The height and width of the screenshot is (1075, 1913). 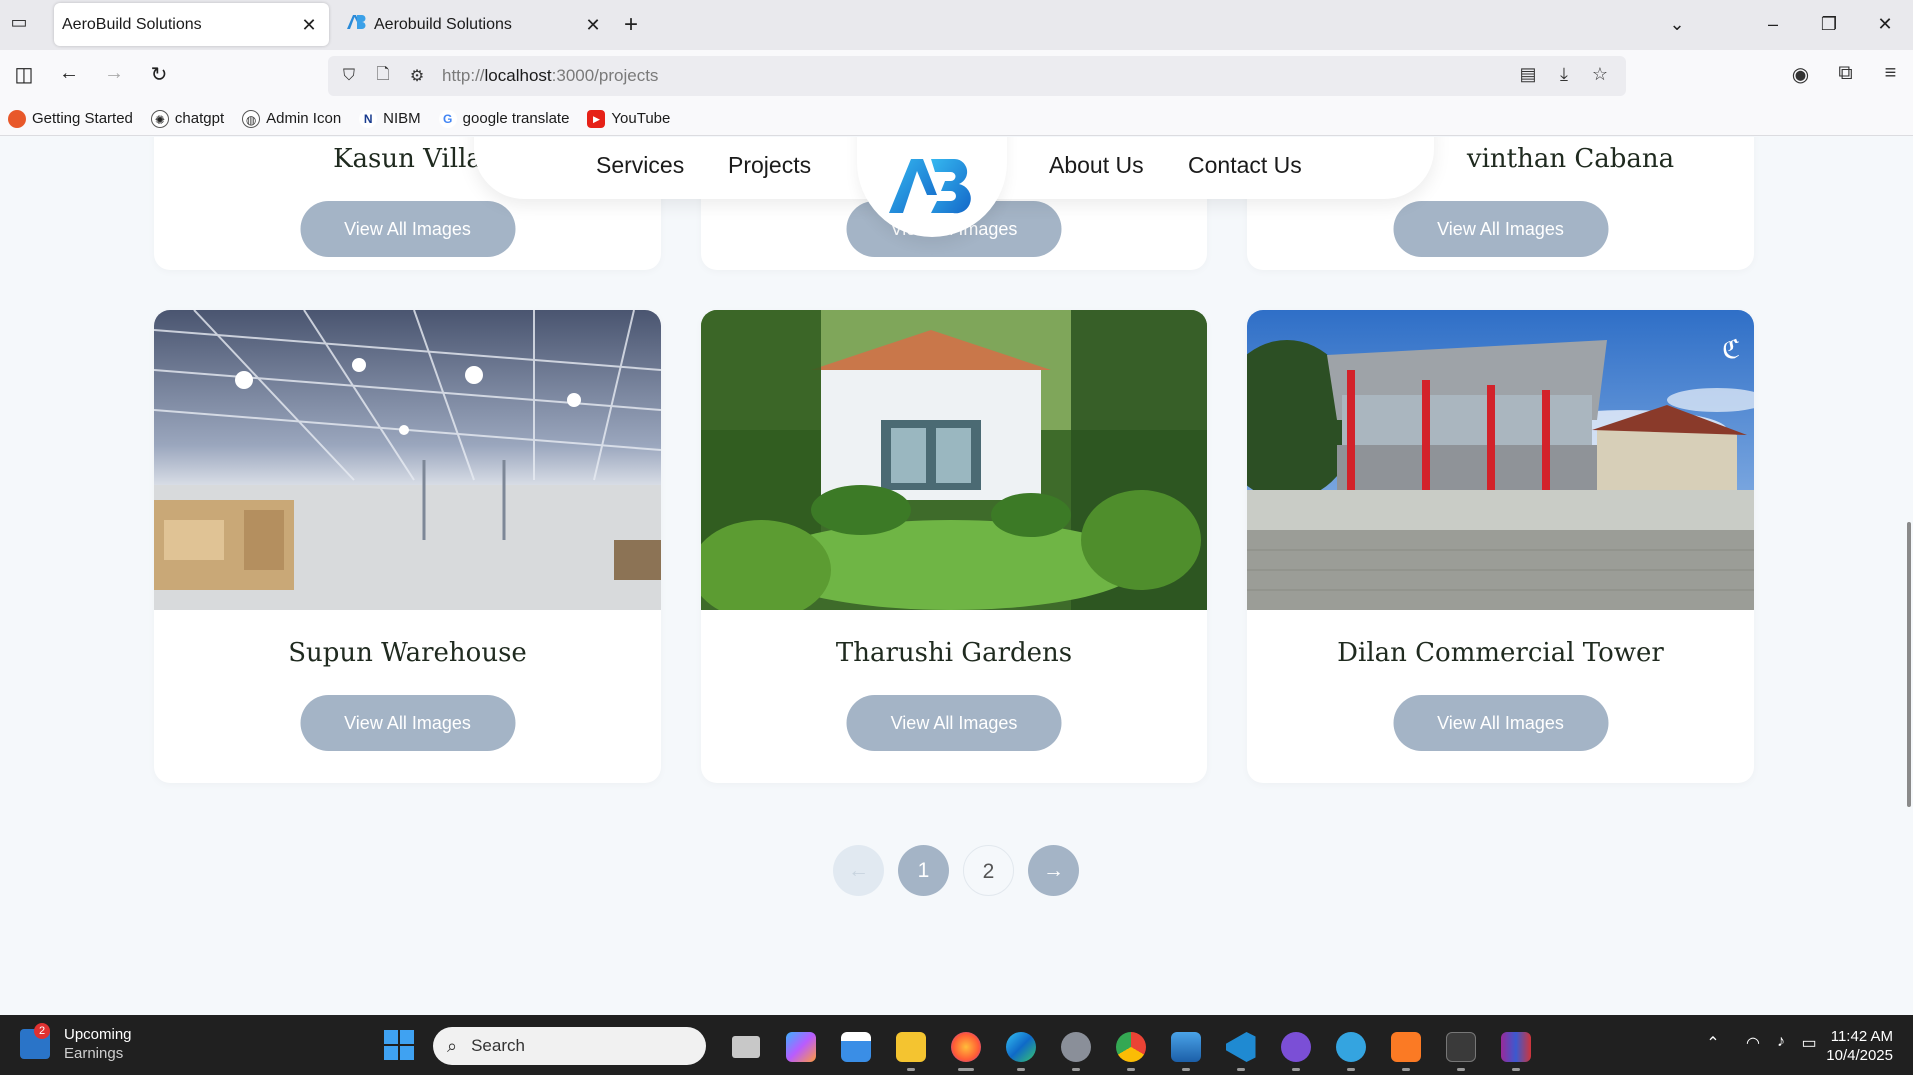 I want to click on bookmark-admin-icon: ◍ Admin Icon, so click(x=292, y=118).